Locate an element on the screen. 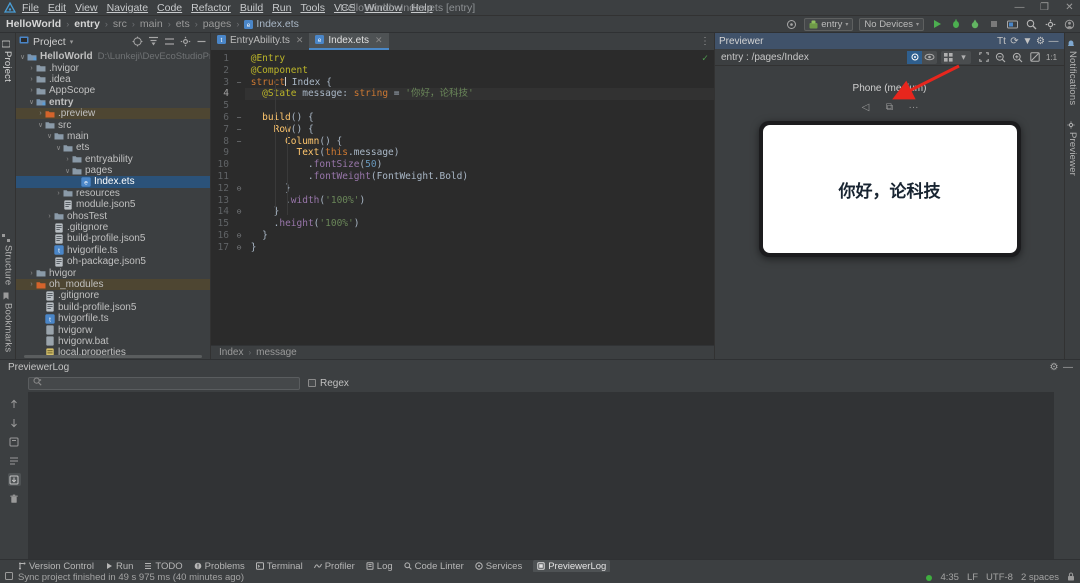 The height and width of the screenshot is (583, 1080). code-line: struct Index { is located at coordinates (479, 82).